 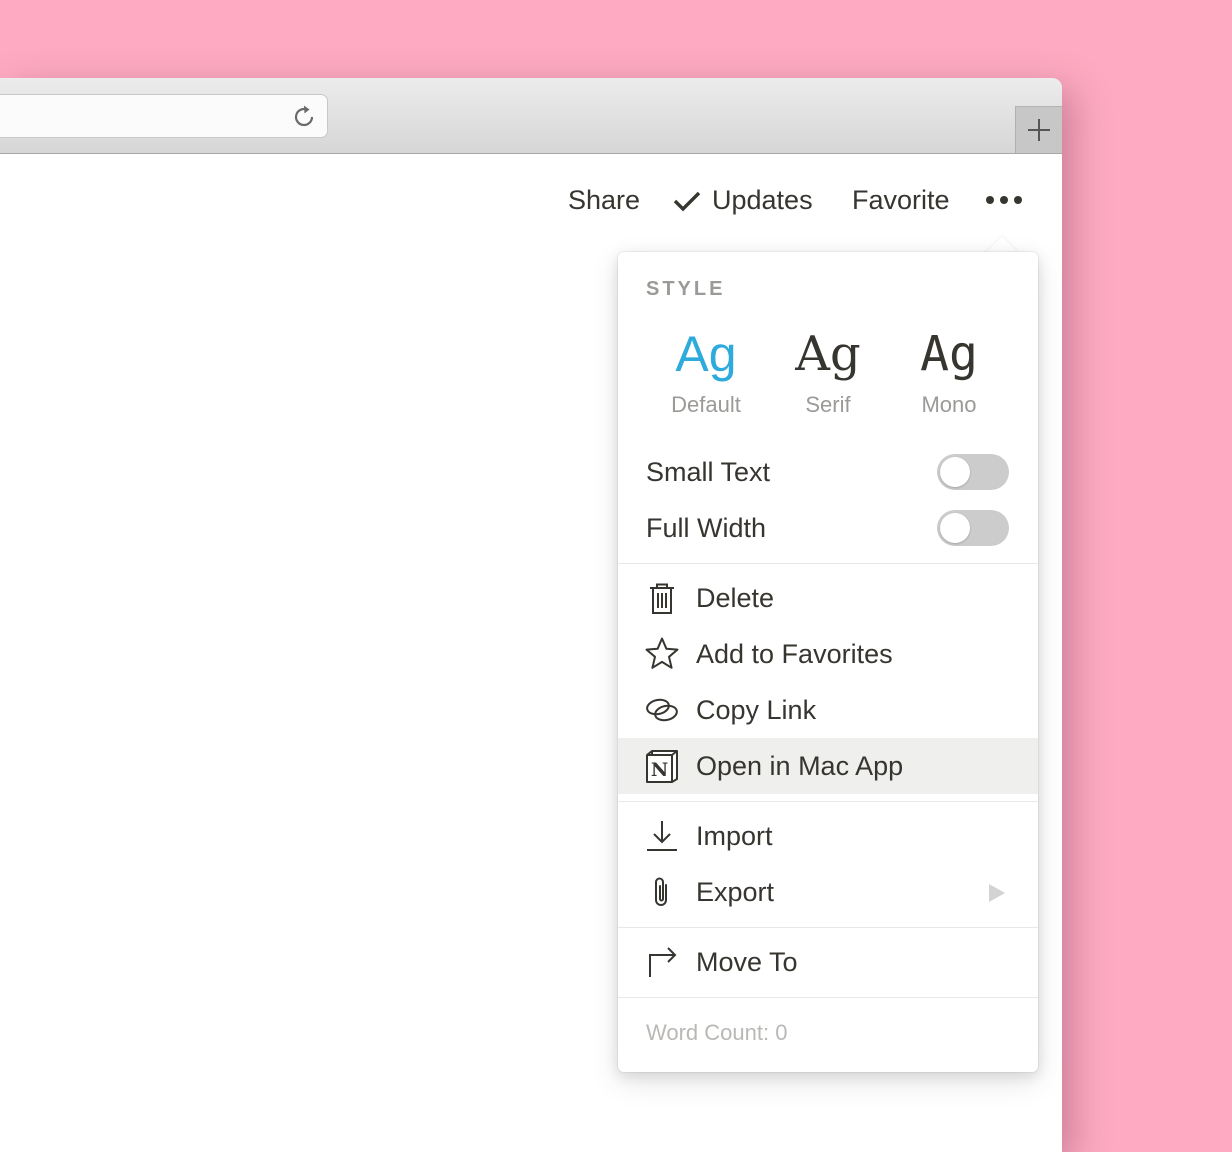 I want to click on plus-icon, so click(x=1039, y=130).